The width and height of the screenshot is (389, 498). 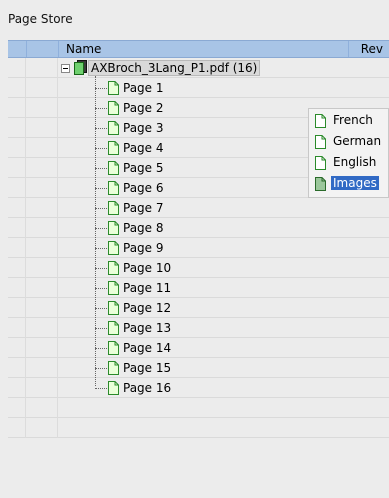 I want to click on layer-item-french: French, so click(x=351, y=121).